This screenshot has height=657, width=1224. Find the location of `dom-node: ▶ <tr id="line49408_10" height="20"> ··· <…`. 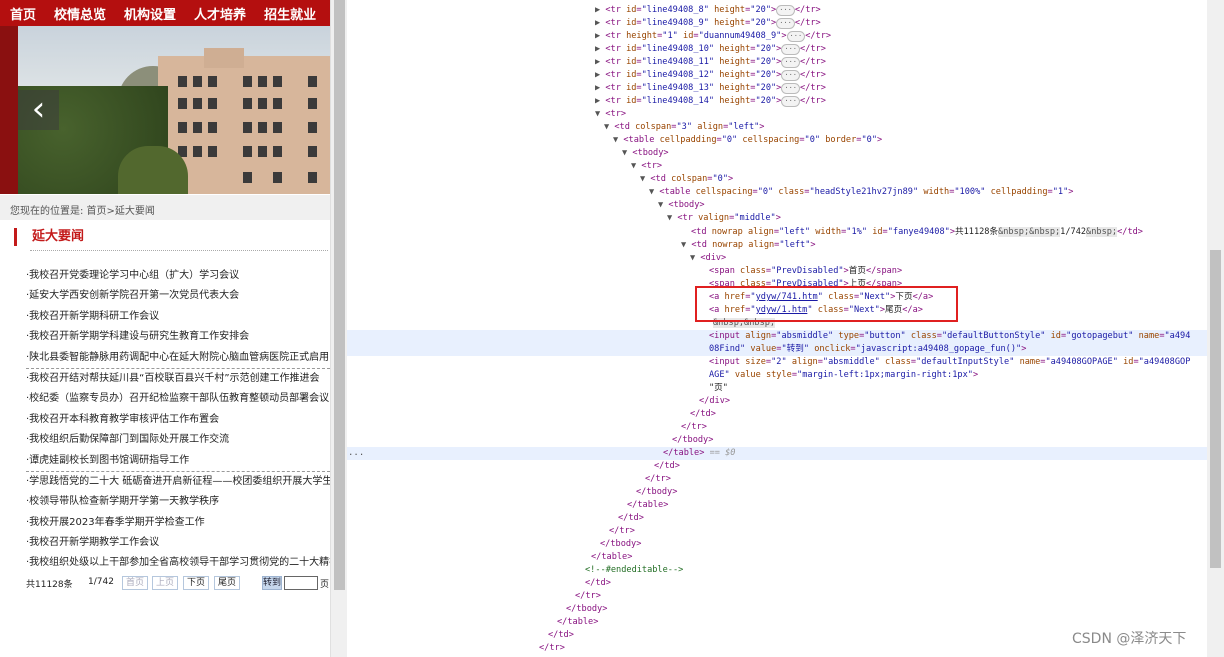

dom-node: ▶ <tr id="line49408_10" height="20"> ··· <… is located at coordinates (777, 49).